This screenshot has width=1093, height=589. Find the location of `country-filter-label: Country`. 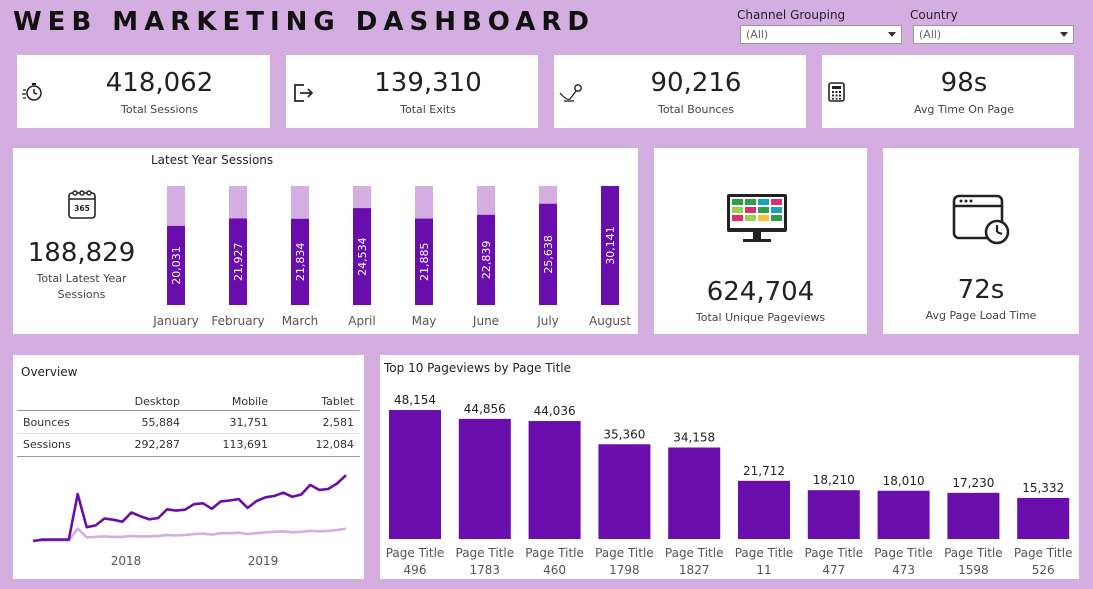

country-filter-label: Country is located at coordinates (934, 15).